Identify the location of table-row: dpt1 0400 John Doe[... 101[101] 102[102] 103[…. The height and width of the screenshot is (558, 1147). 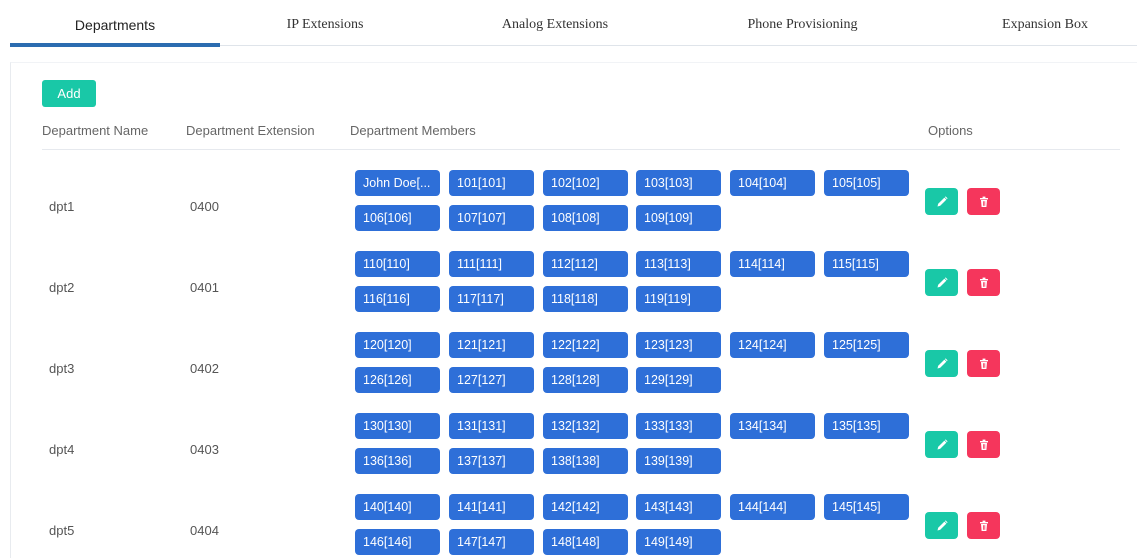
(573, 208).